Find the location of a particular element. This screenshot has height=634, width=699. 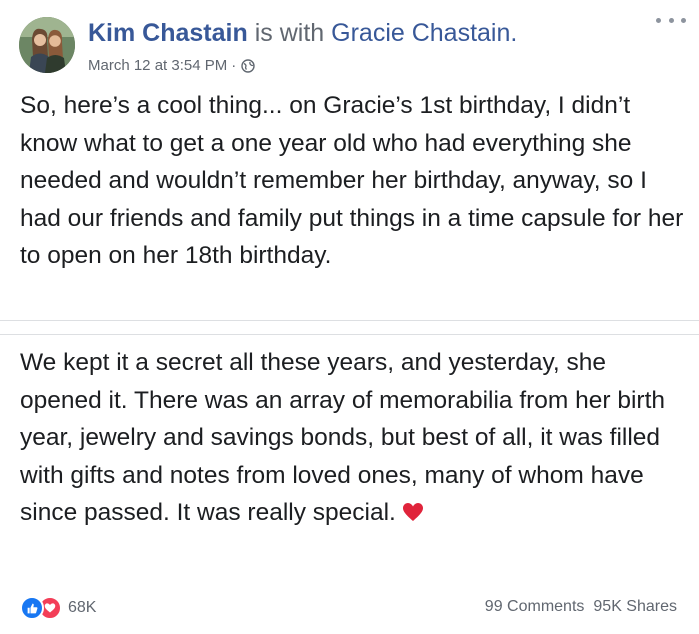

red-heart-icon is located at coordinates (413, 509).